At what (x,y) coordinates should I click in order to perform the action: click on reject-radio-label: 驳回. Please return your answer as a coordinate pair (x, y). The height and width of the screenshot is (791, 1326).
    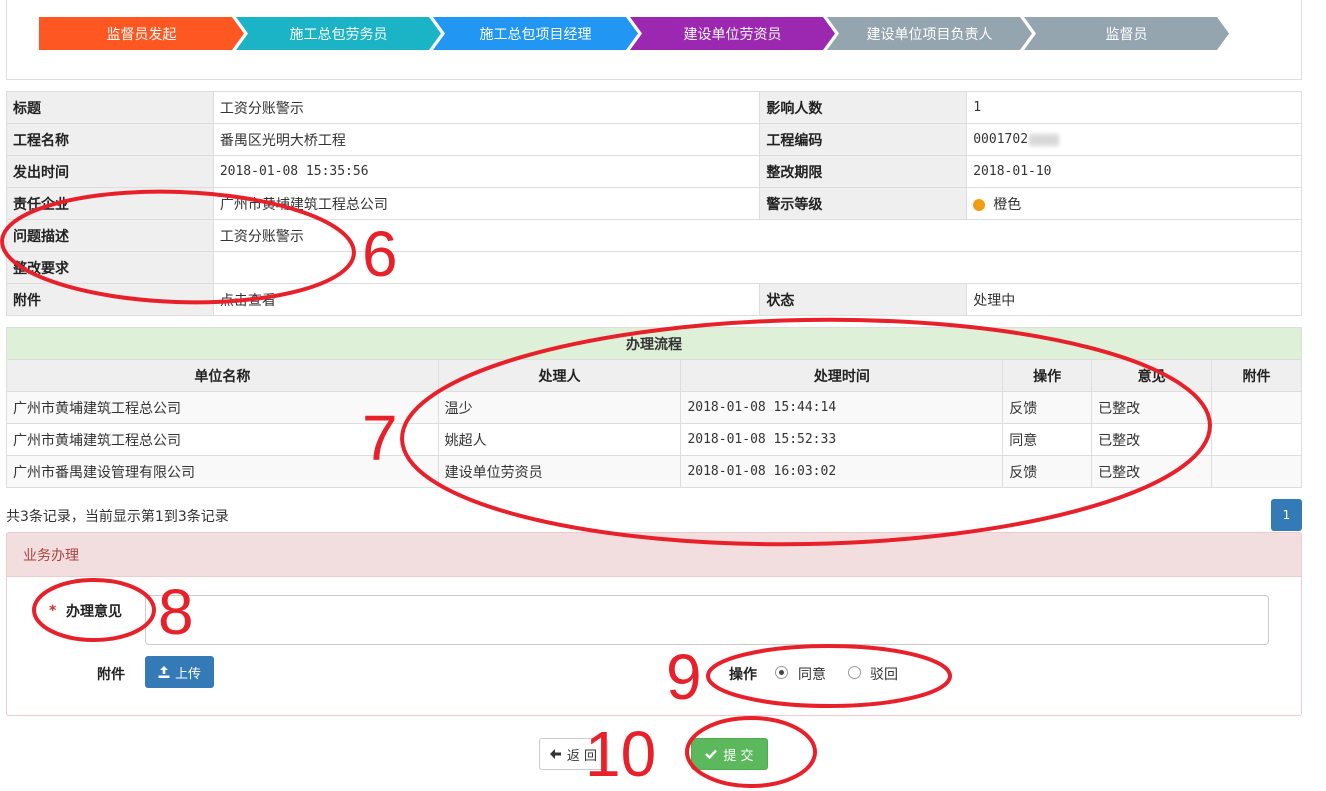
    Looking at the image, I should click on (884, 674).